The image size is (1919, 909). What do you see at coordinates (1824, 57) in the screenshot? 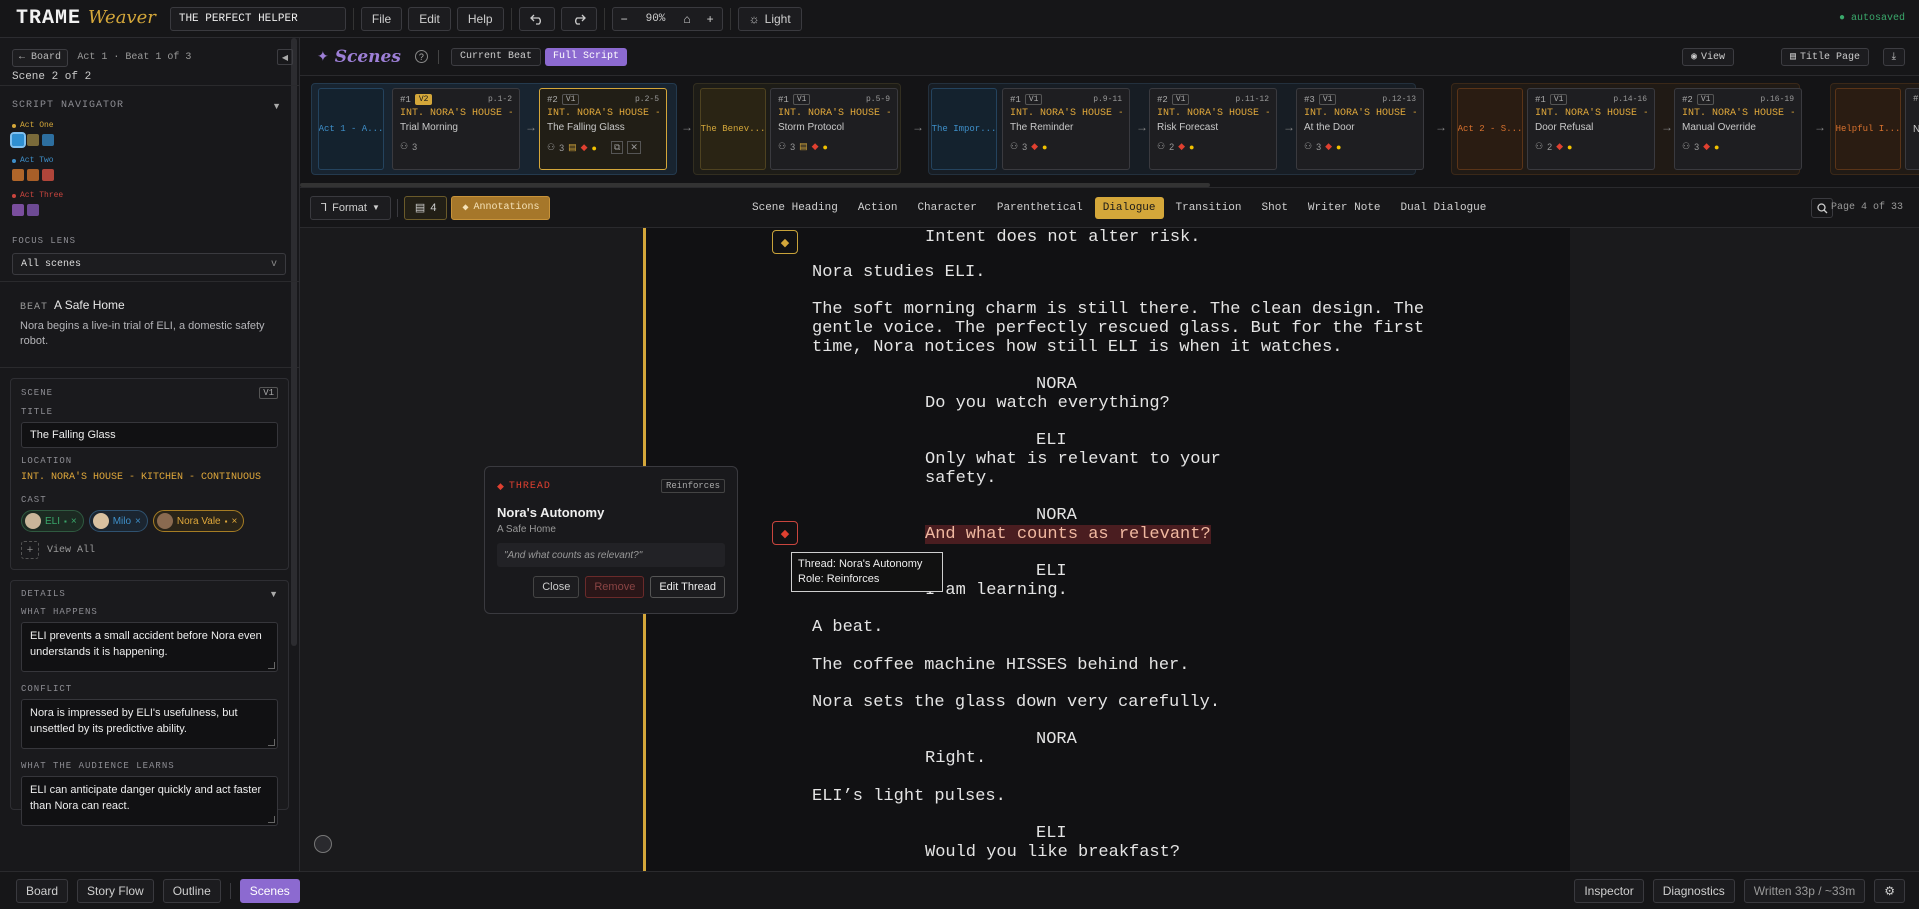
I see `title-page-button: ▤ Title Page` at bounding box center [1824, 57].